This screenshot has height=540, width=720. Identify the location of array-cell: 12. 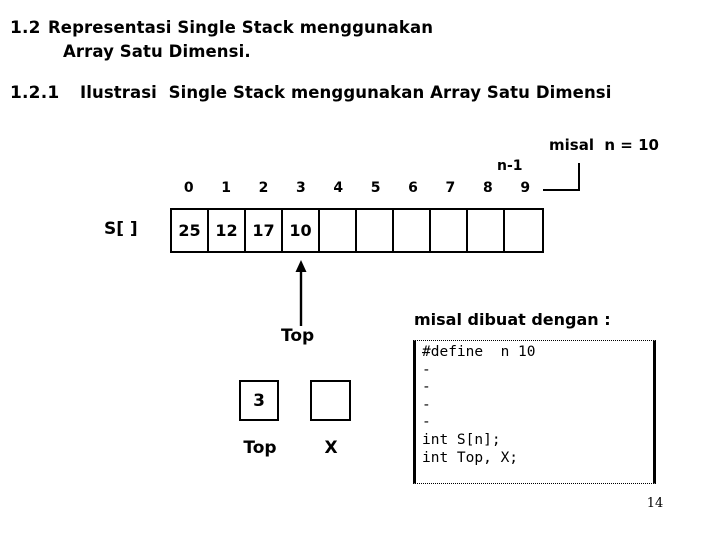
(227, 230).